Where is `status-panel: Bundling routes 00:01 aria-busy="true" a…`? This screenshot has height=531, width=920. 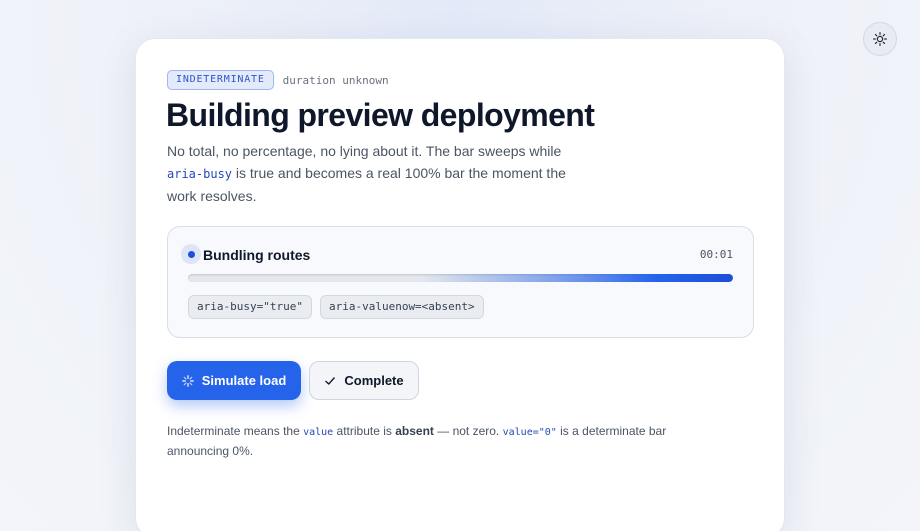
status-panel: Bundling routes 00:01 aria-busy="true" a… is located at coordinates (460, 282).